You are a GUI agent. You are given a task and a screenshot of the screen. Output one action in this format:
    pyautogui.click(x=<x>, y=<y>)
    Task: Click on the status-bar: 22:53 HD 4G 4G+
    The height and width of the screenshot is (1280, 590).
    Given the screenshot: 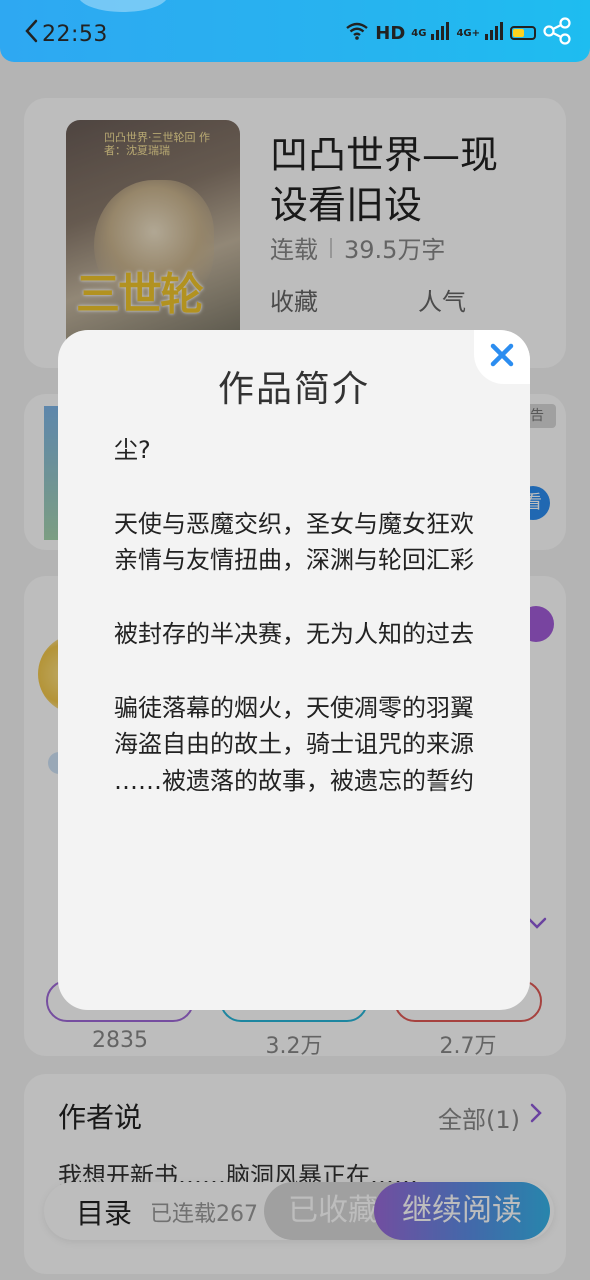 What is the action you would take?
    pyautogui.click(x=295, y=31)
    